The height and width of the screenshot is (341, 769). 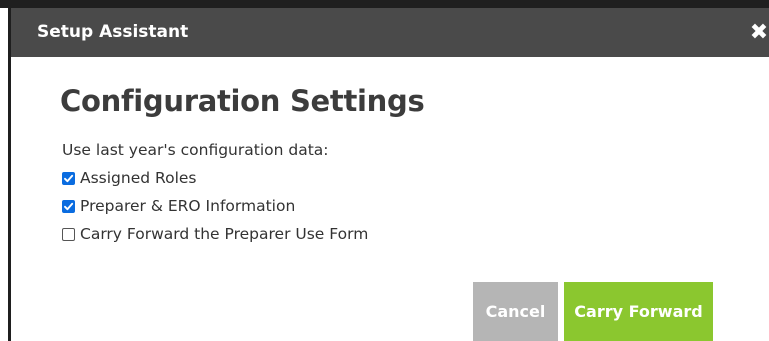 What do you see at coordinates (759, 33) in the screenshot?
I see `close-icon: ✖` at bounding box center [759, 33].